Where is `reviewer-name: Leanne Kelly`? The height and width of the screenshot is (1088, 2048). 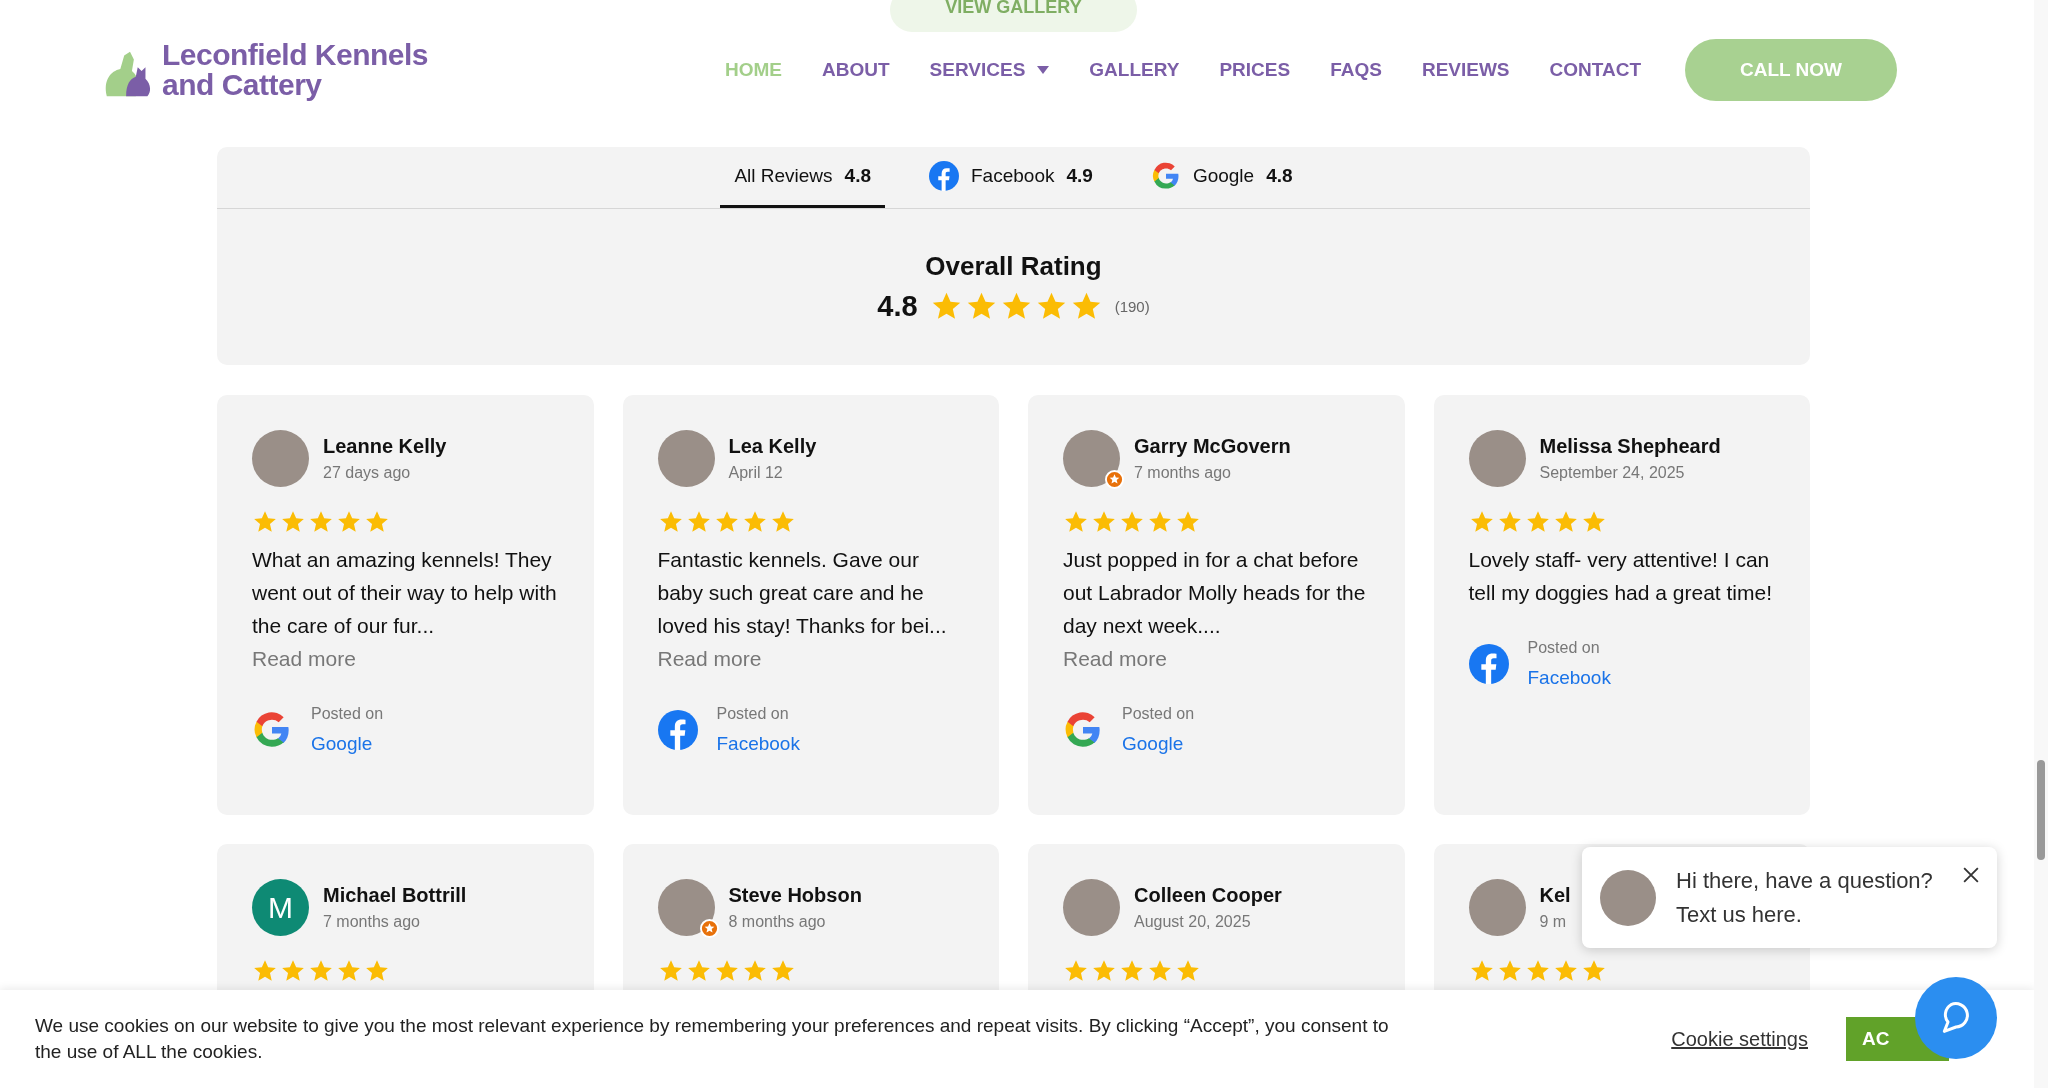 reviewer-name: Leanne Kelly is located at coordinates (385, 446).